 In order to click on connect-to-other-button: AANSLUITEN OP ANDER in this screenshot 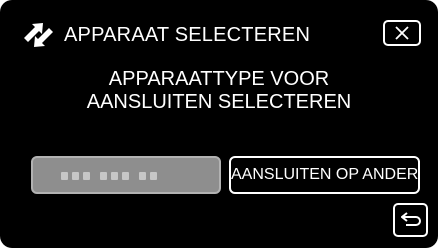, I will do `click(324, 175)`.